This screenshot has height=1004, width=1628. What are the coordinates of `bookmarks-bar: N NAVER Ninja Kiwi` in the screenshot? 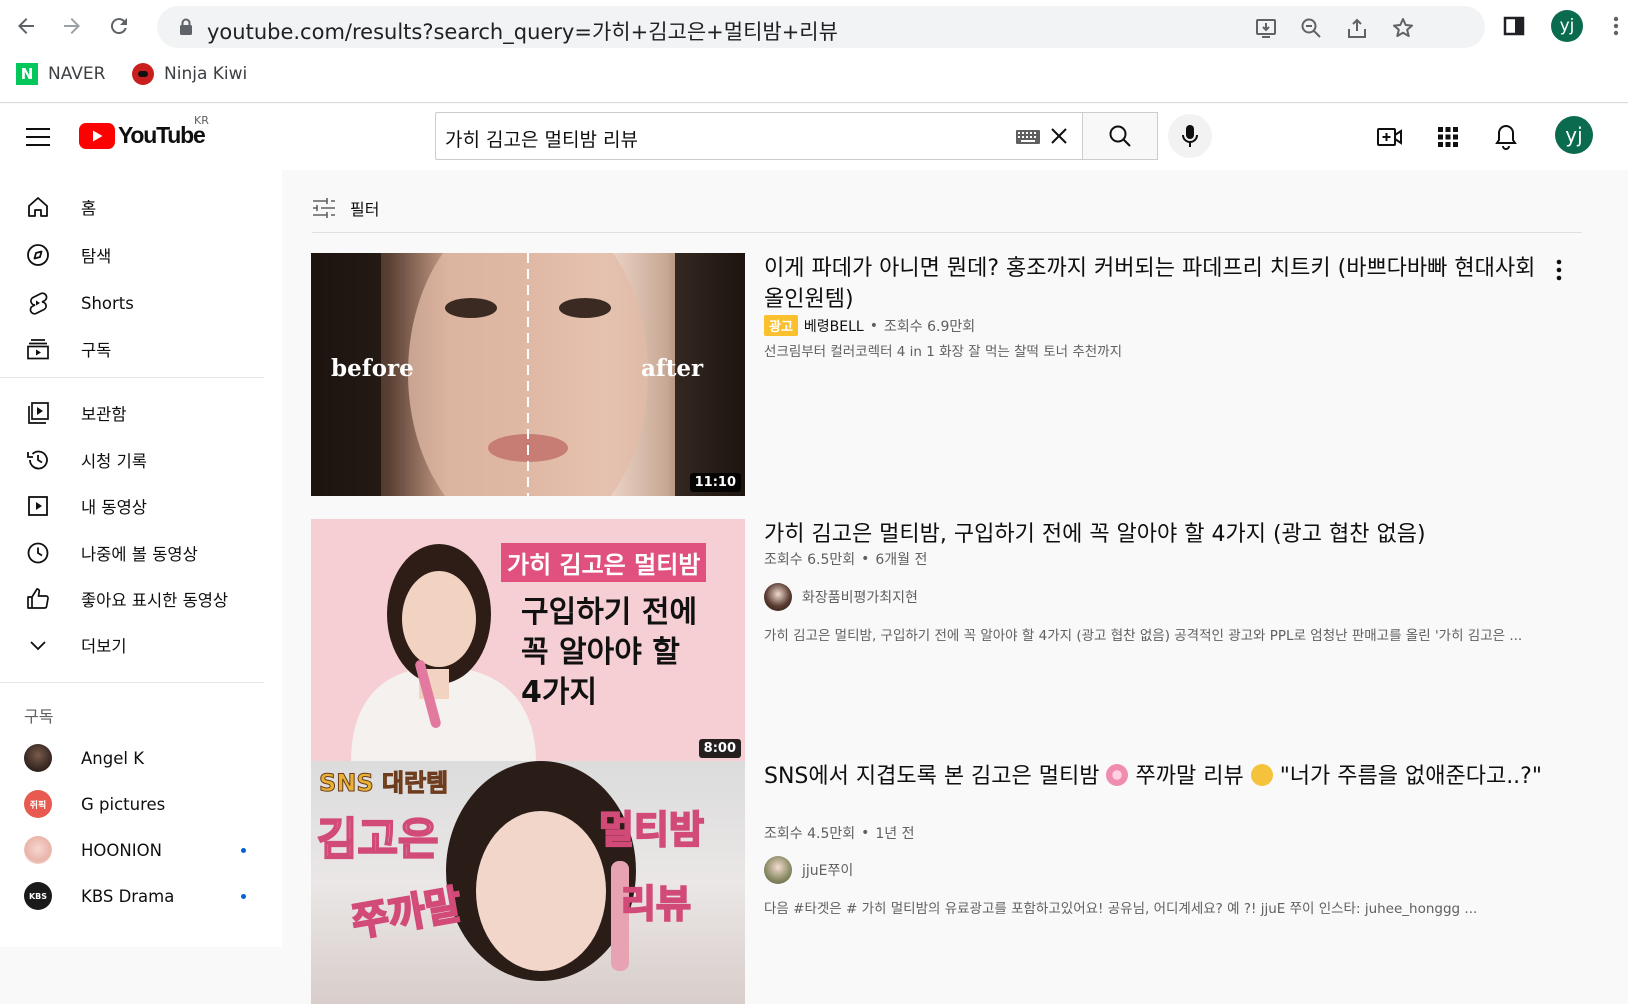 It's located at (814, 78).